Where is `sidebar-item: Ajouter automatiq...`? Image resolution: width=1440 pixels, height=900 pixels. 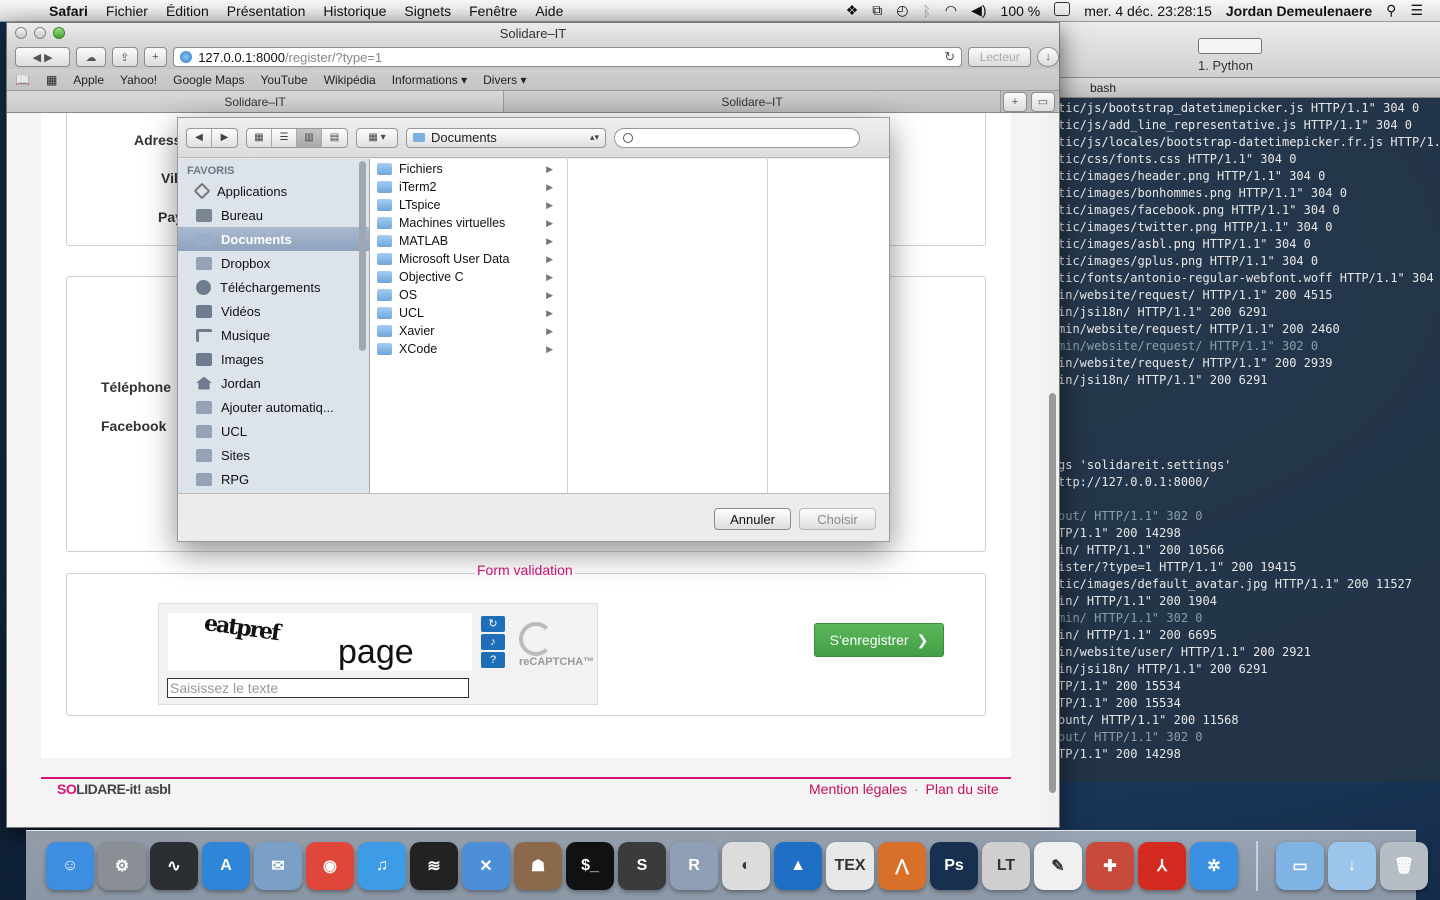 sidebar-item: Ajouter automatiq... is located at coordinates (273, 407).